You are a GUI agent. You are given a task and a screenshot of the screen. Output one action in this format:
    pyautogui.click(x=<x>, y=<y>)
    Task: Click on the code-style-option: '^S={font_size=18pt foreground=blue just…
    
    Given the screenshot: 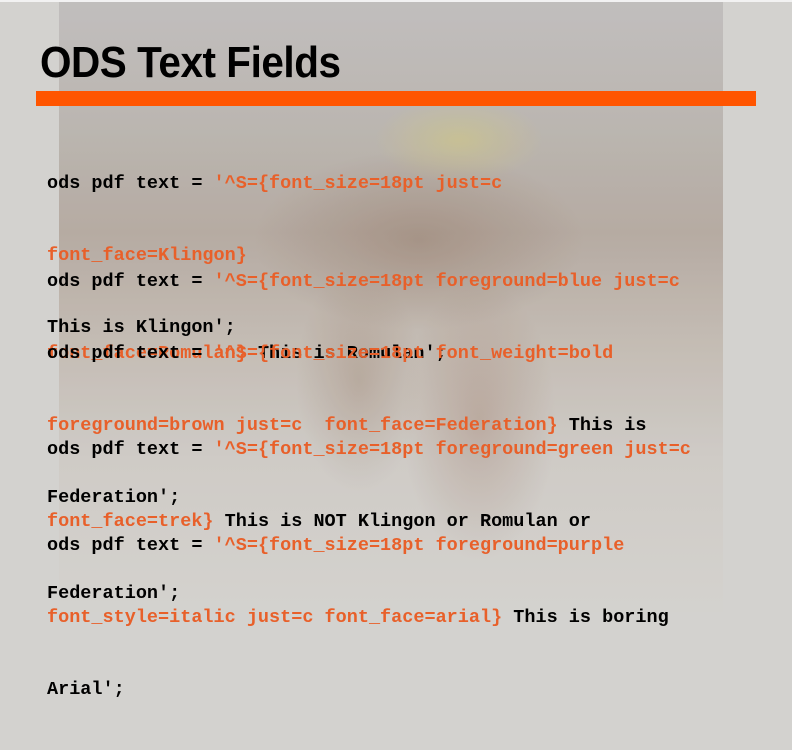 What is the action you would take?
    pyautogui.click(x=446, y=281)
    